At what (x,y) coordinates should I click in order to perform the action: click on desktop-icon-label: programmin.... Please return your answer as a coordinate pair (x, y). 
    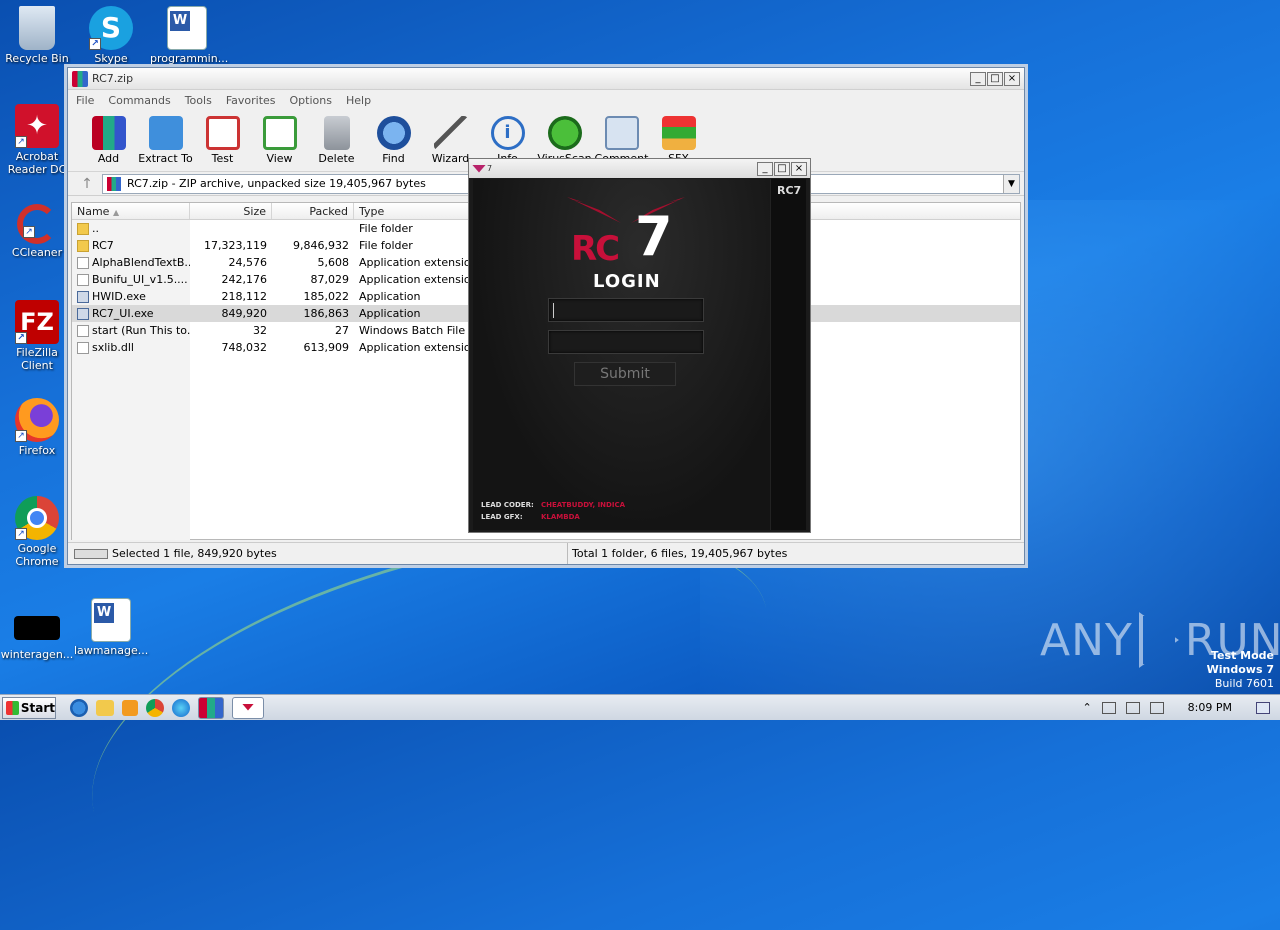
    Looking at the image, I should click on (189, 58).